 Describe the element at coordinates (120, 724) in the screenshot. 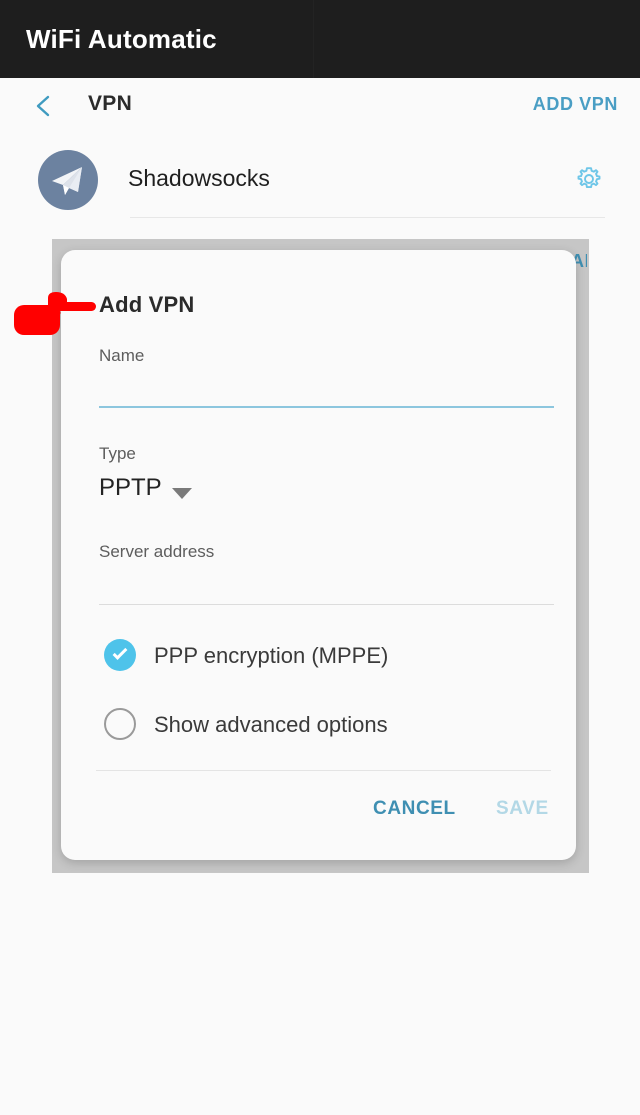

I see `show-advanced-options-checkbox` at that location.